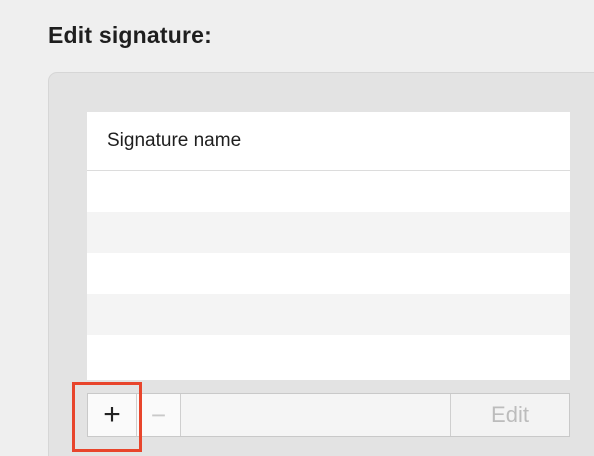 The image size is (594, 456). I want to click on signature-toolbar: + − Edit, so click(328, 415).